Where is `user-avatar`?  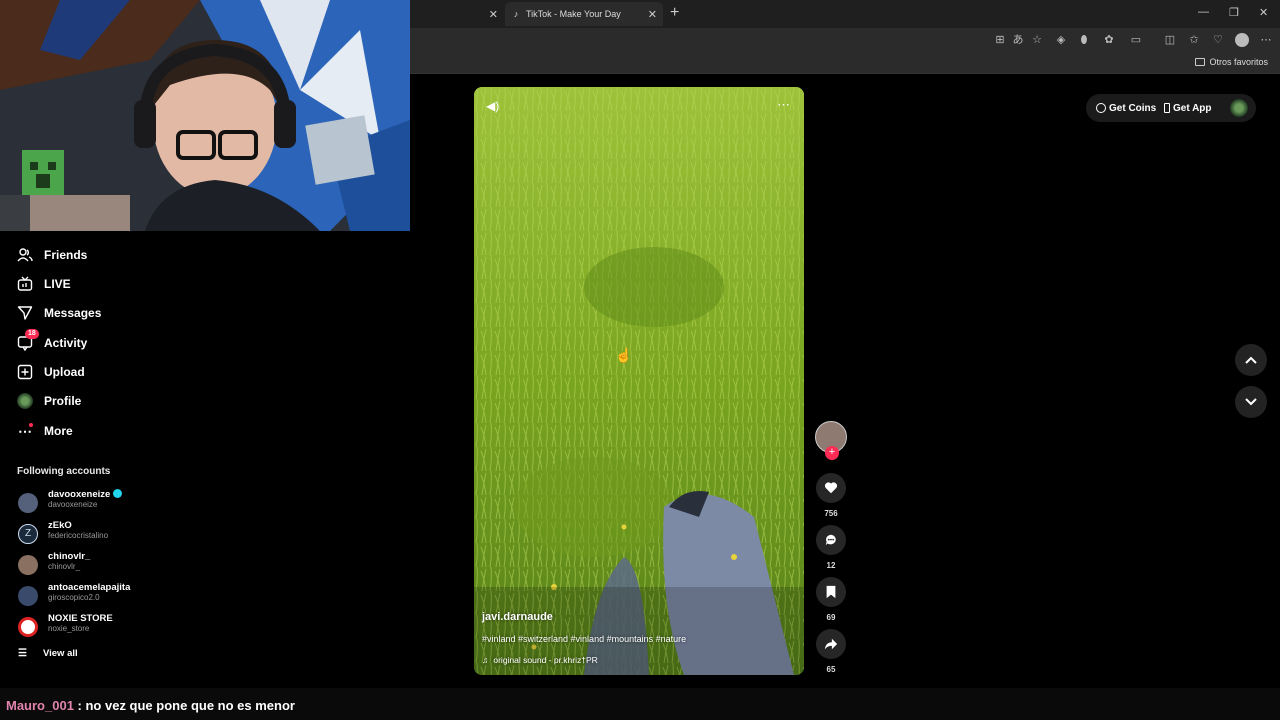 user-avatar is located at coordinates (1239, 108).